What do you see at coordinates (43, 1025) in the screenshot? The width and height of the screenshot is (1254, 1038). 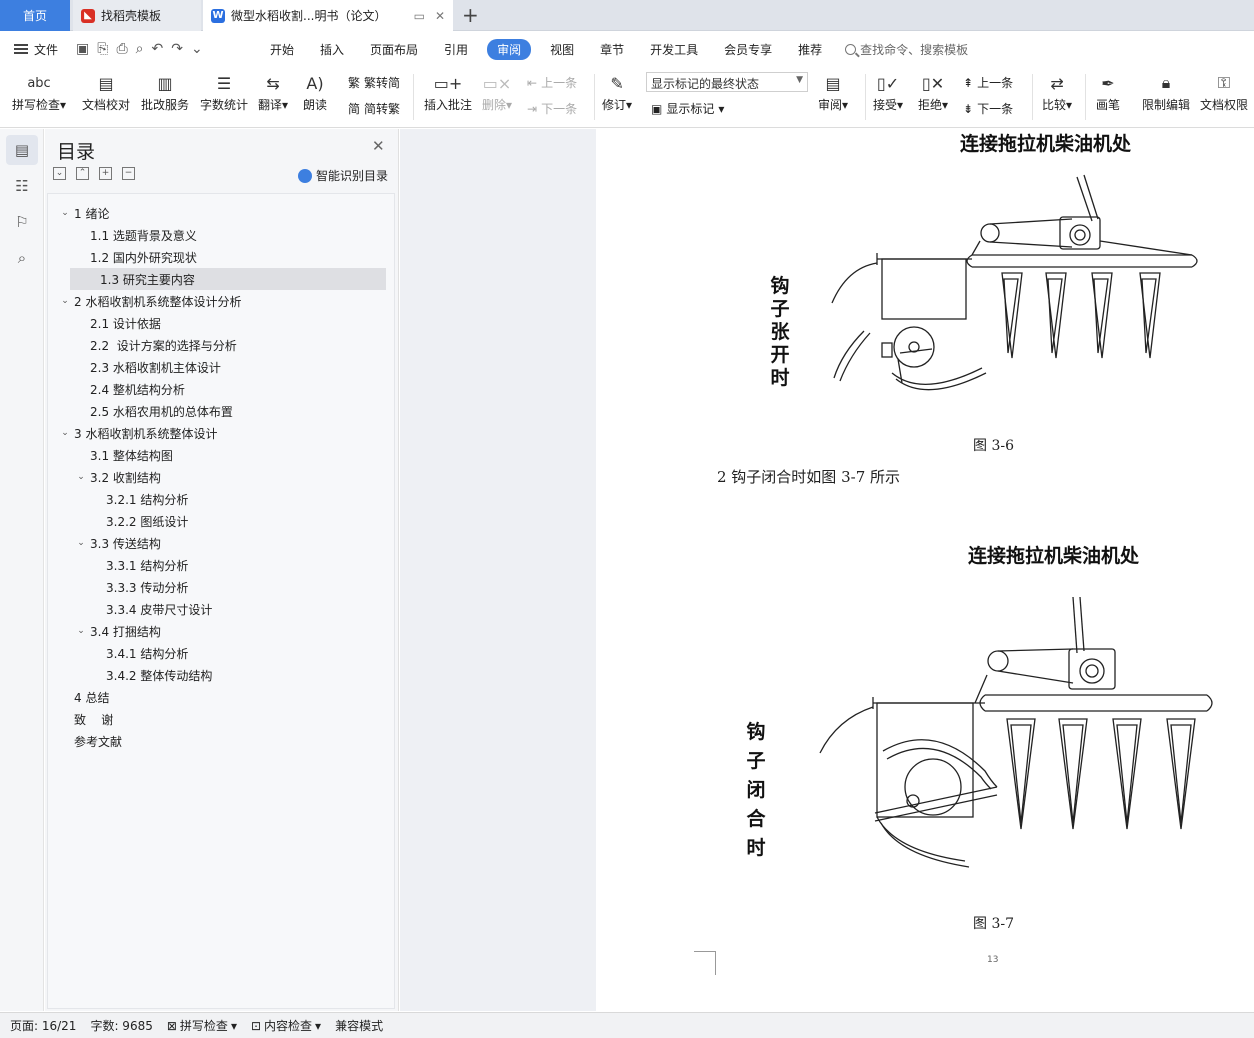 I see `page-indicator: 页面: 16/21` at bounding box center [43, 1025].